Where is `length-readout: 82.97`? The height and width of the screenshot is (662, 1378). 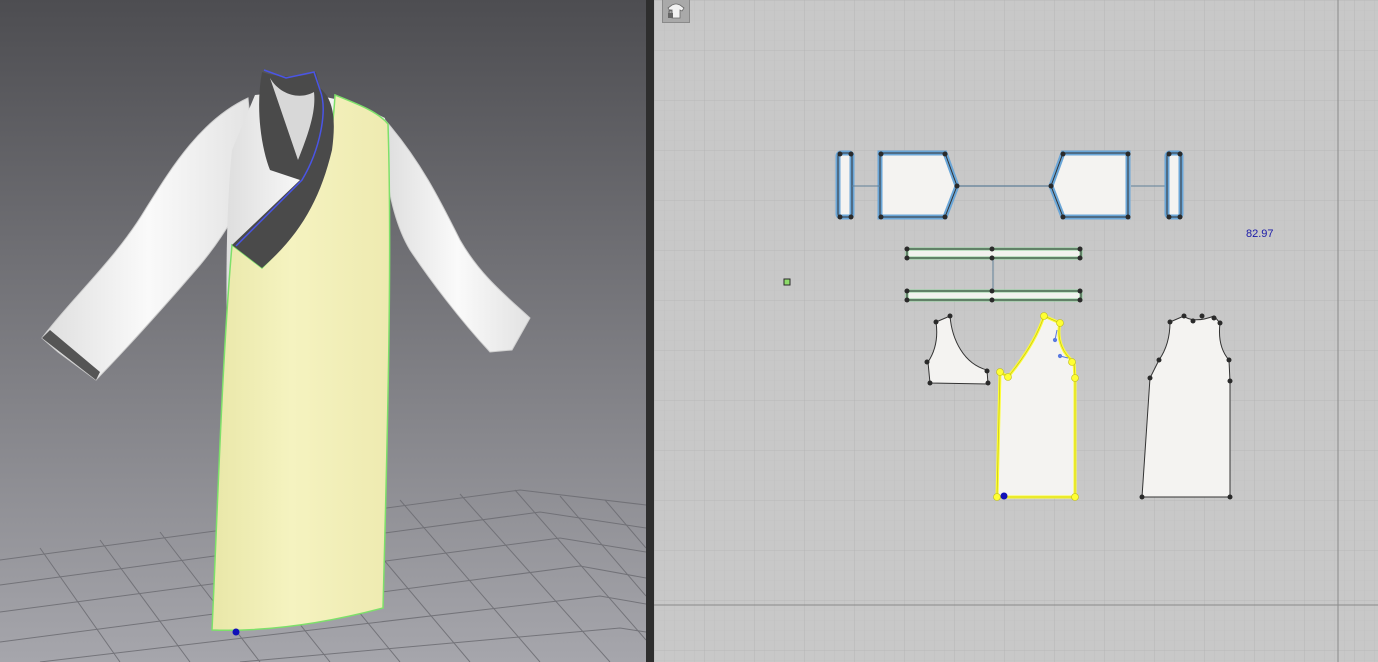
length-readout: 82.97 is located at coordinates (1260, 234).